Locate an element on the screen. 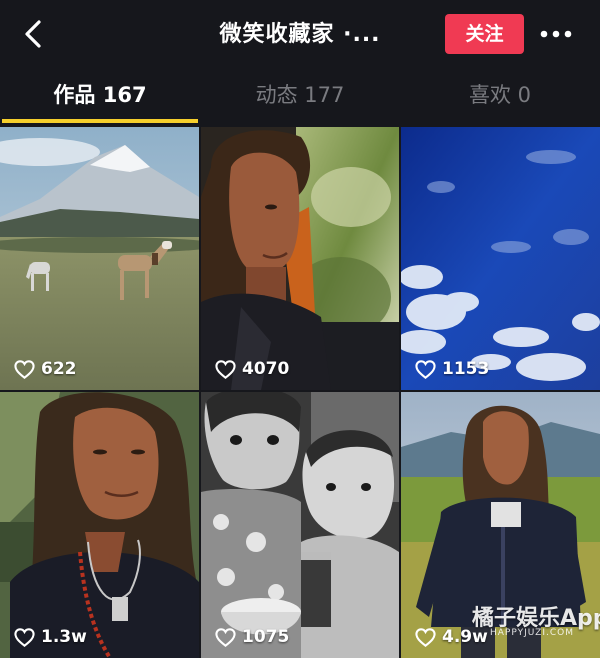 This screenshot has height=658, width=600. man-necklace-image is located at coordinates (99, 525).